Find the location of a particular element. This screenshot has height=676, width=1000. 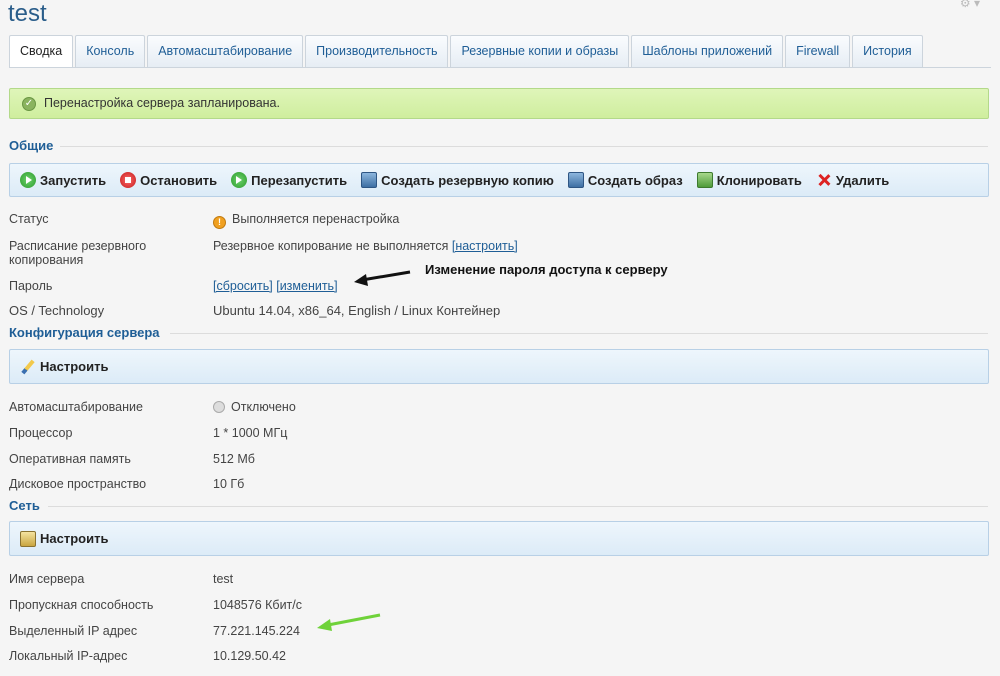

config-toolbar: Настроить is located at coordinates (499, 366).